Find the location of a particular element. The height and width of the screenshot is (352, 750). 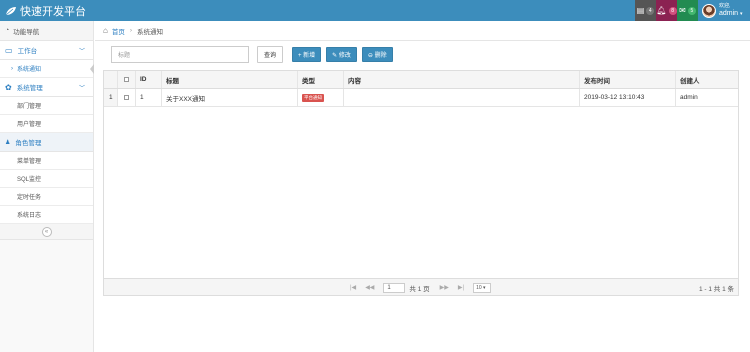

welcome-text: 欢迎, is located at coordinates (725, 6).